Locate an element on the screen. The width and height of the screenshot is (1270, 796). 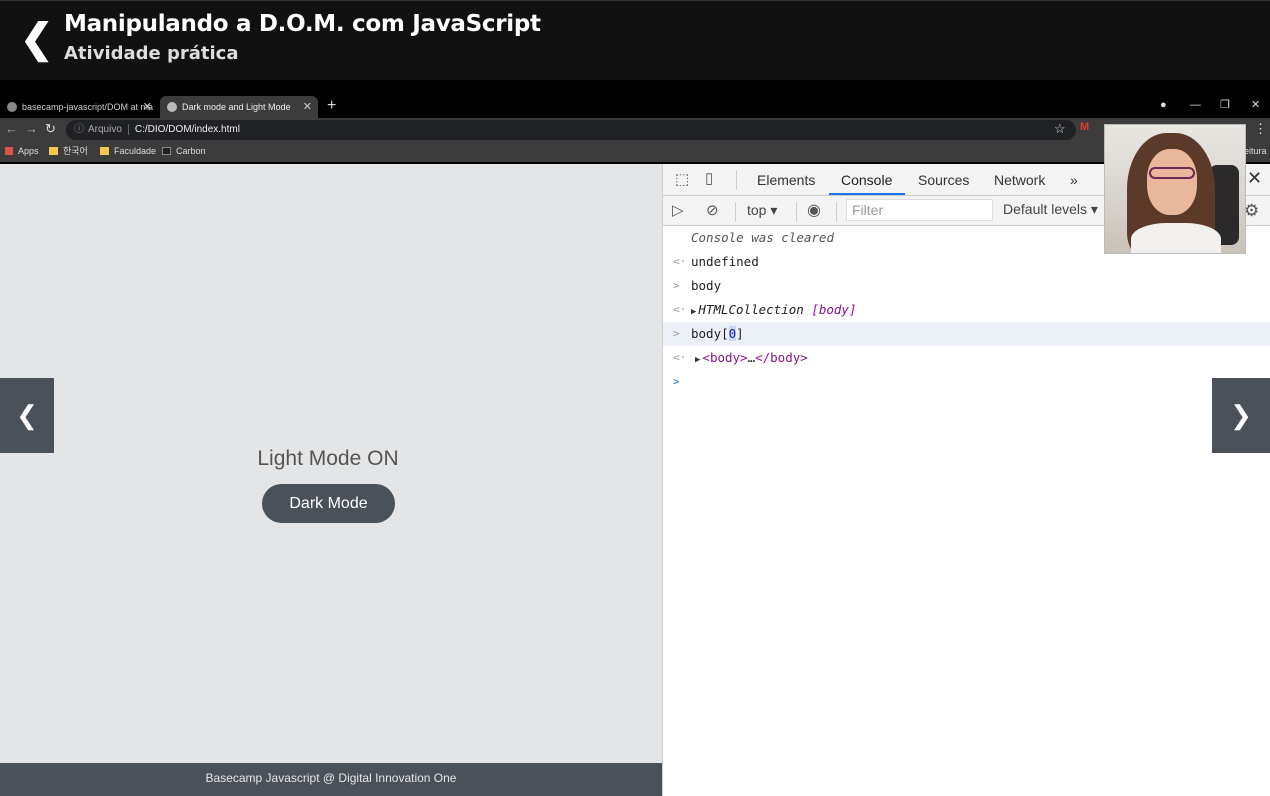
console-prompt: > is located at coordinates (966, 382).